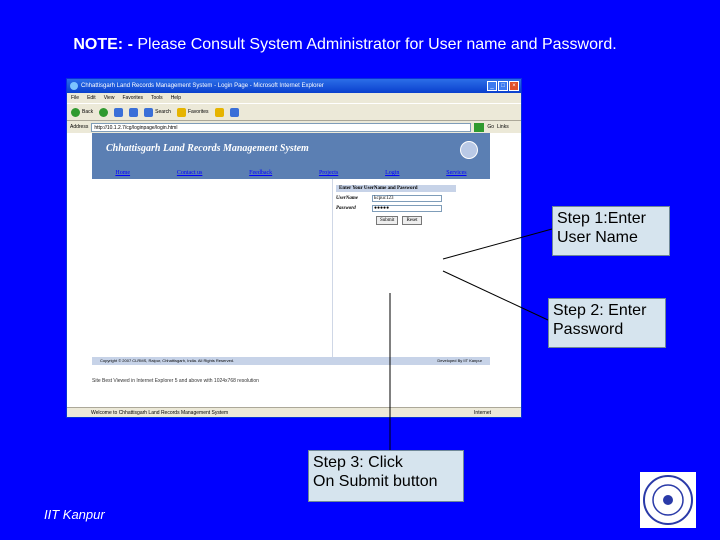 The width and height of the screenshot is (720, 540). I want to click on step3-callout: Step 3: Click On Submit button, so click(386, 476).